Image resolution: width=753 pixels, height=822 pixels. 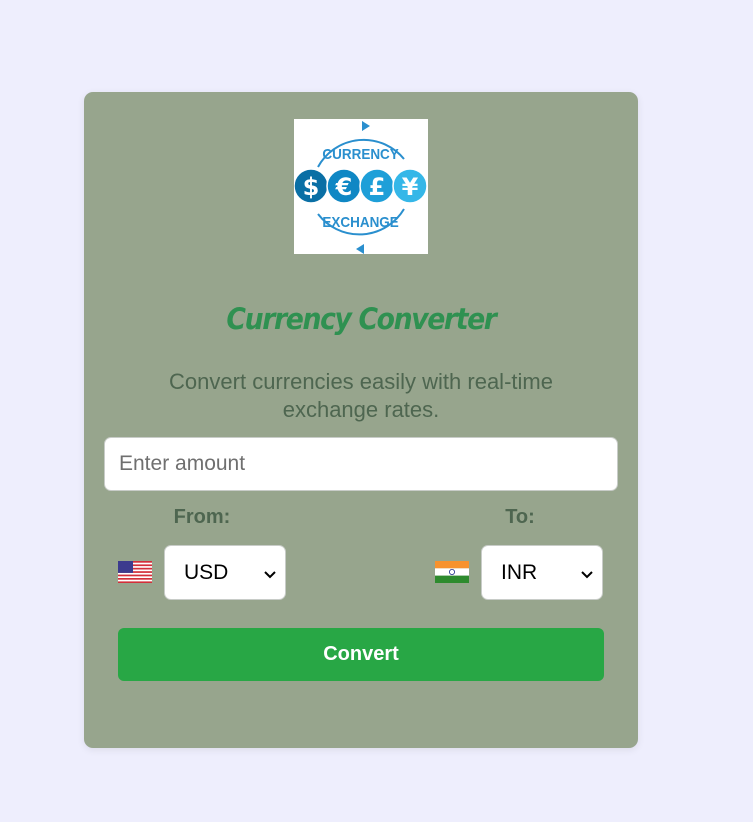 What do you see at coordinates (410, 187) in the screenshot?
I see `currency-symbol: ¥` at bounding box center [410, 187].